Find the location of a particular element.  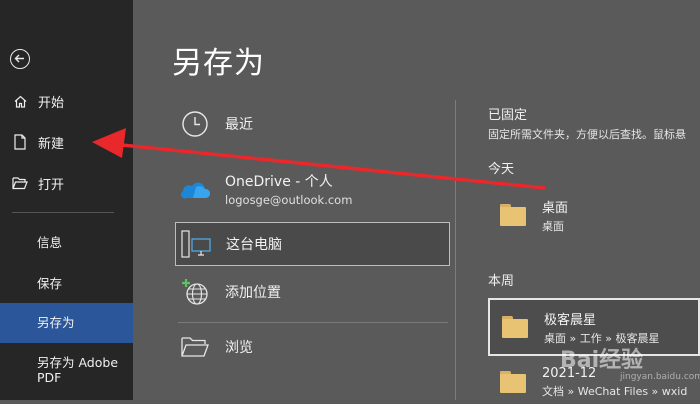

browse-folder-icon is located at coordinates (195, 347).